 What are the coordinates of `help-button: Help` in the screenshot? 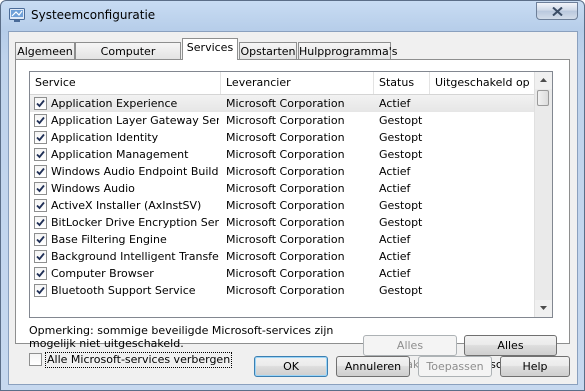 It's located at (535, 366).